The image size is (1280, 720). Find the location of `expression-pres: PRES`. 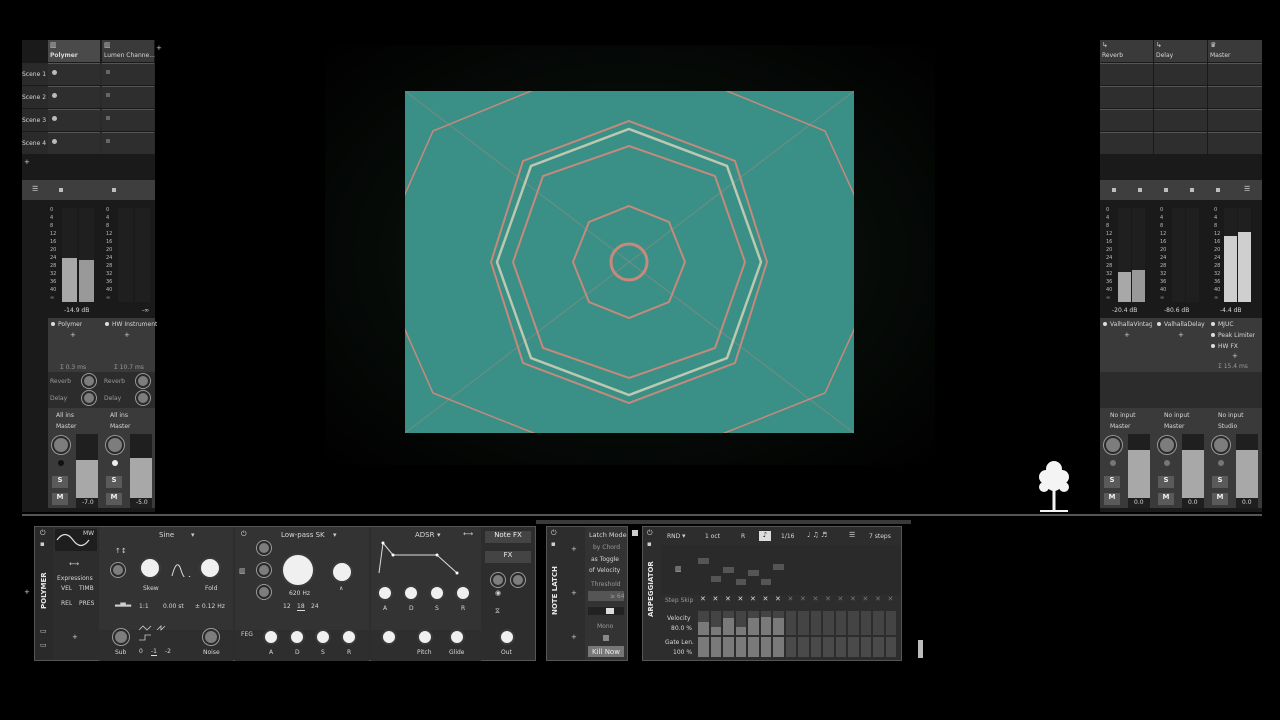

expression-pres: PRES is located at coordinates (86, 603).